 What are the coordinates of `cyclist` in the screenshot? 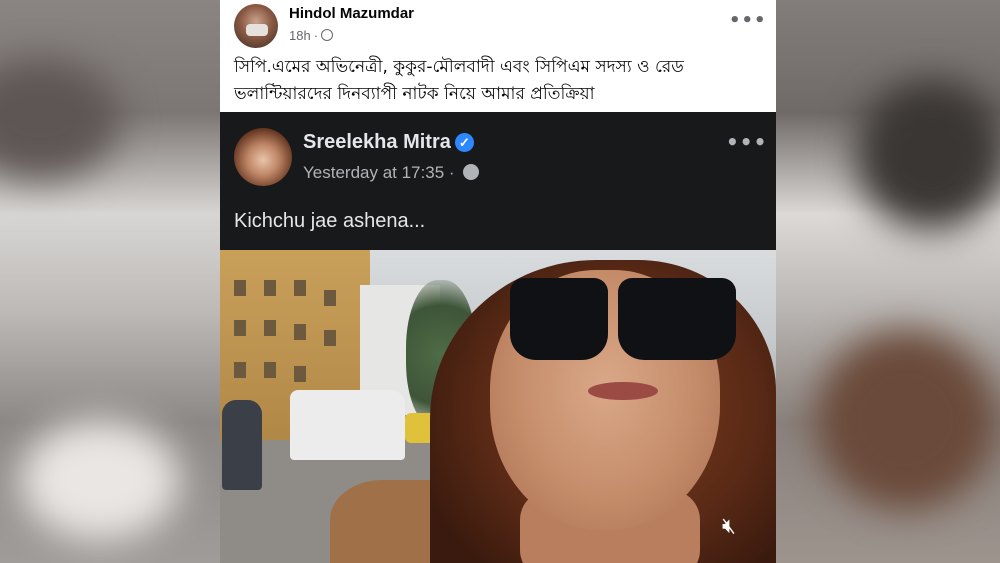 It's located at (242, 445).